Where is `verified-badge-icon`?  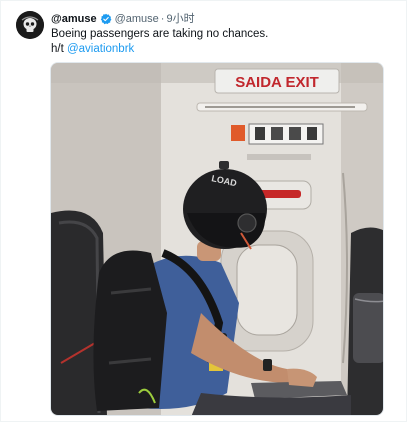 verified-badge-icon is located at coordinates (105, 19).